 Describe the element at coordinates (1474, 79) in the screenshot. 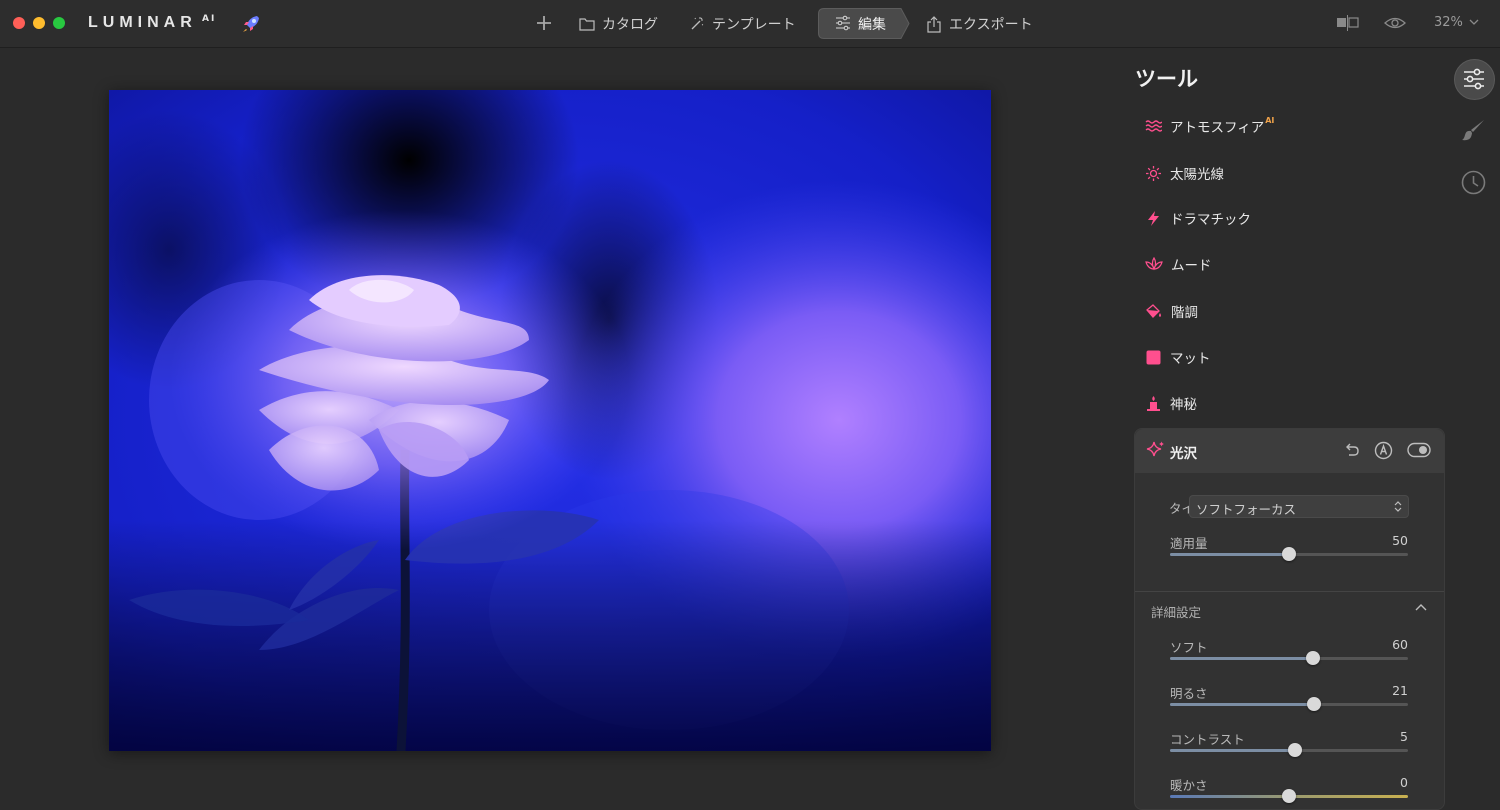

I see `adjustments-icon` at that location.